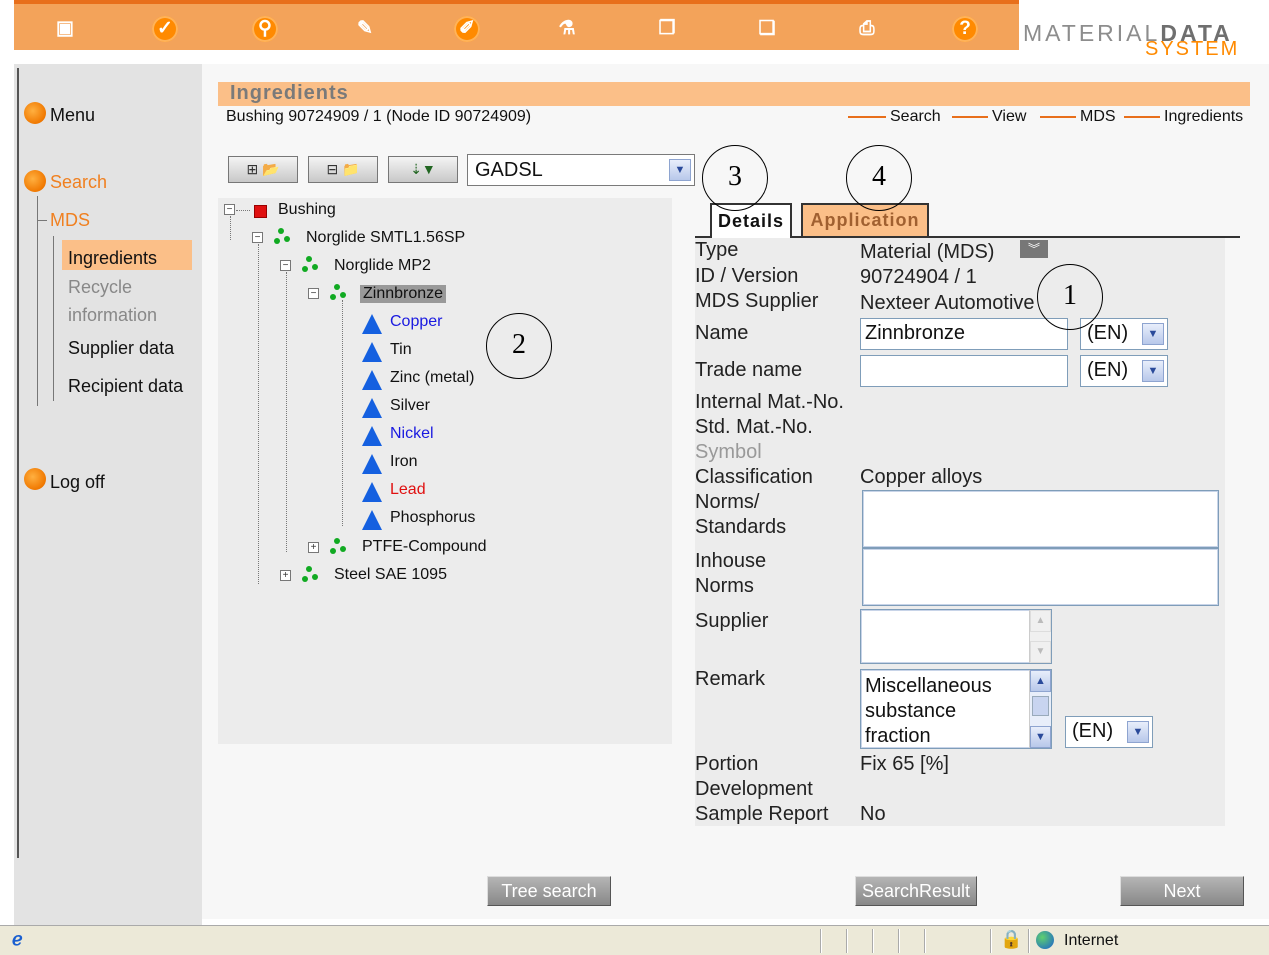 This screenshot has width=1269, height=955. Describe the element at coordinates (730, 679) in the screenshot. I see `remark-label: Remark` at that location.